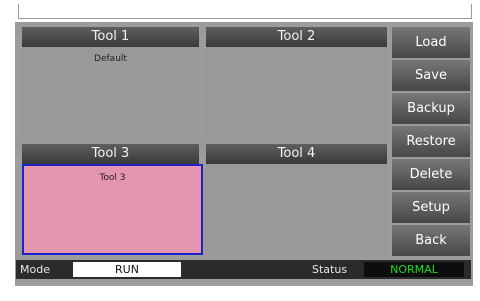 Image resolution: width=480 pixels, height=301 pixels. I want to click on save-button: Save, so click(431, 75).